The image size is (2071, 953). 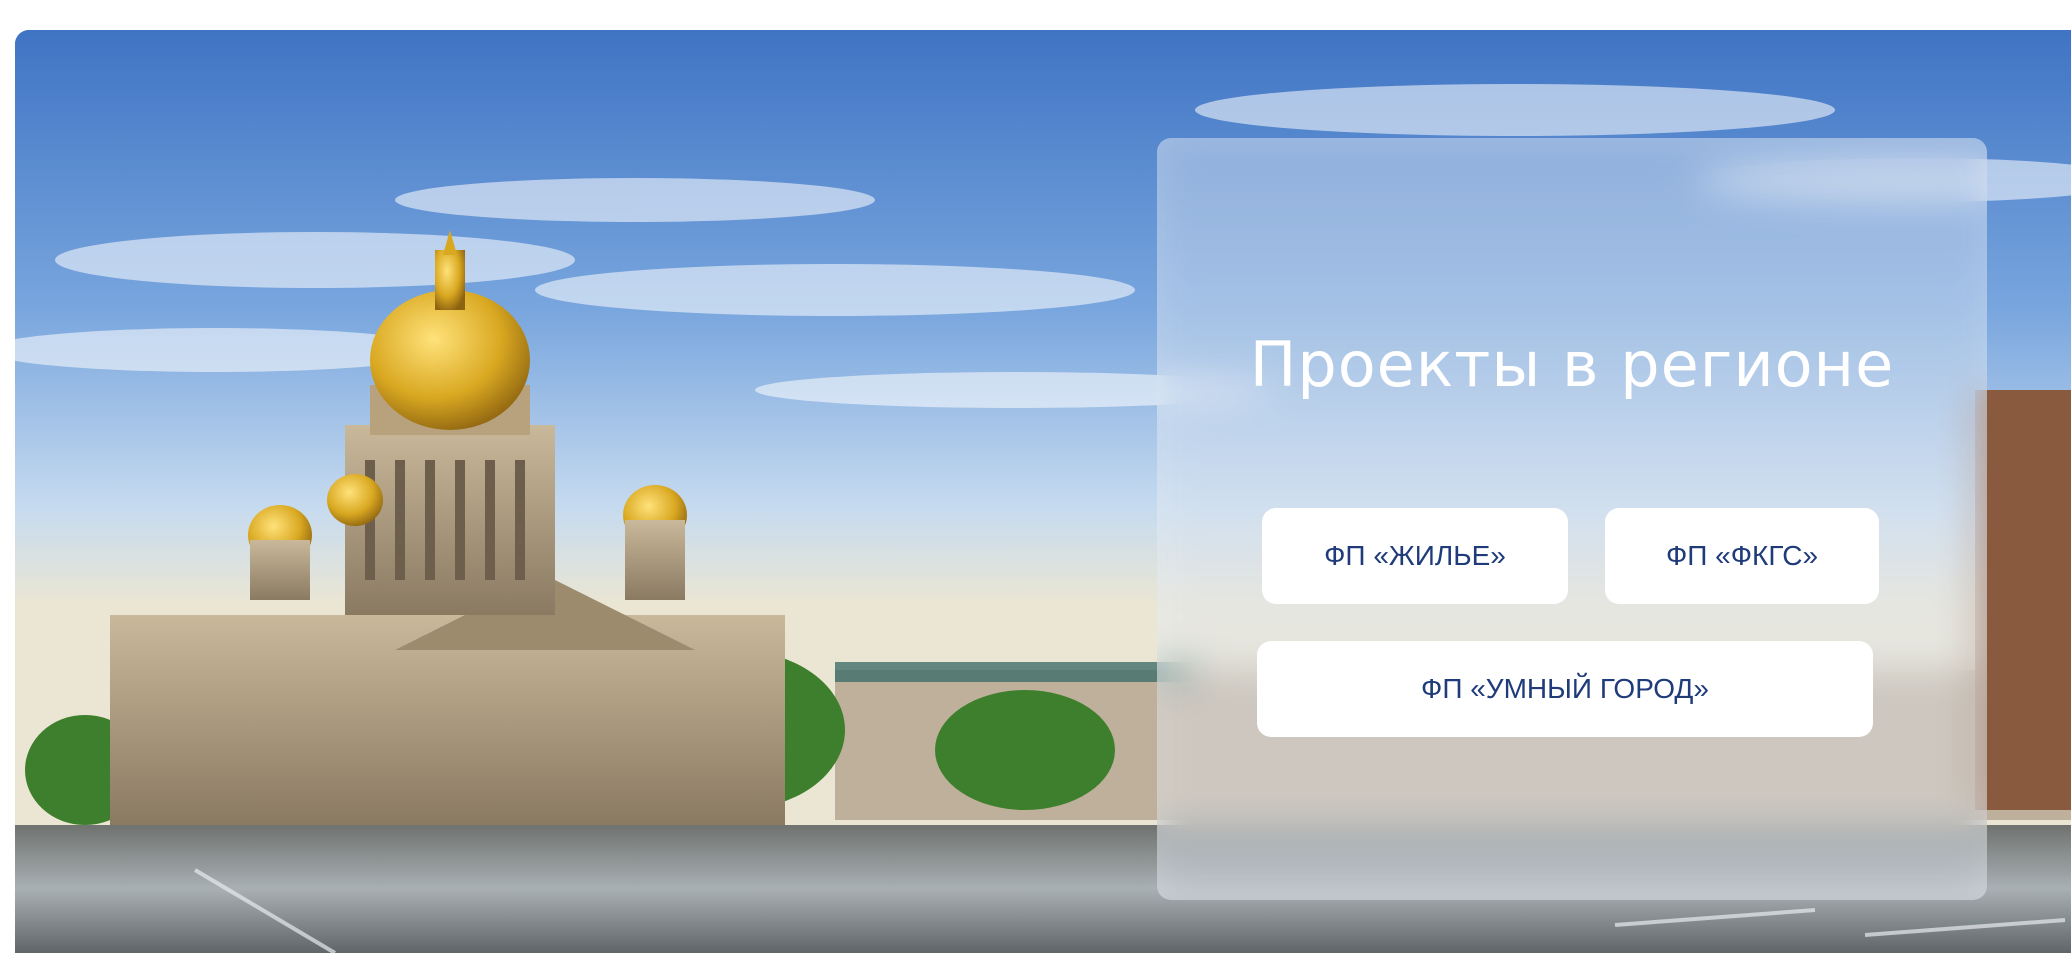 What do you see at coordinates (1742, 556) in the screenshot?
I see `project-button-fkgs: ФП «ФКГС»` at bounding box center [1742, 556].